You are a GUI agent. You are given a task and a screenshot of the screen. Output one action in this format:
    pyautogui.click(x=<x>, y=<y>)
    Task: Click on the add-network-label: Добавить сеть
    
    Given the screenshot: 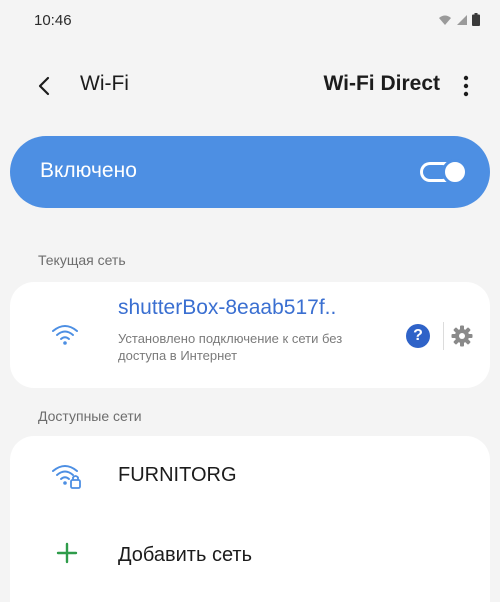 What is the action you would take?
    pyautogui.click(x=185, y=555)
    